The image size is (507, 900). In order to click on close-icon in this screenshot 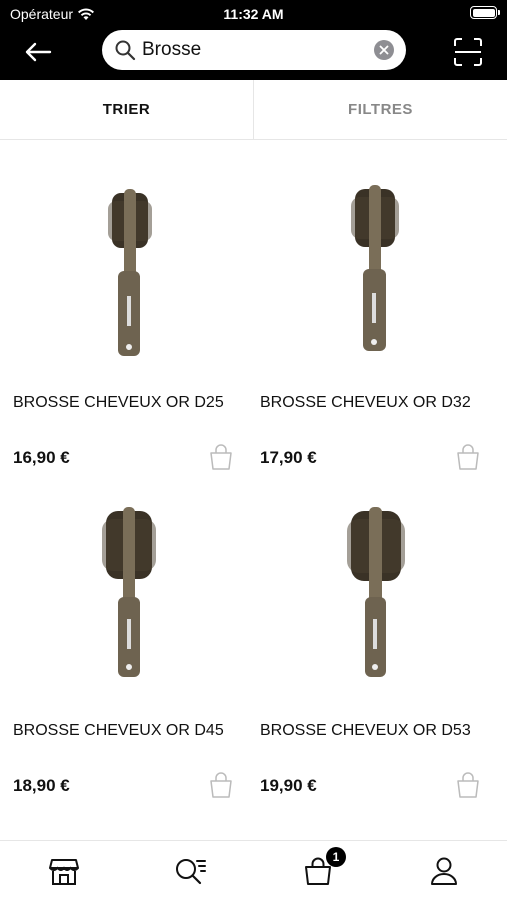, I will do `click(384, 50)`.